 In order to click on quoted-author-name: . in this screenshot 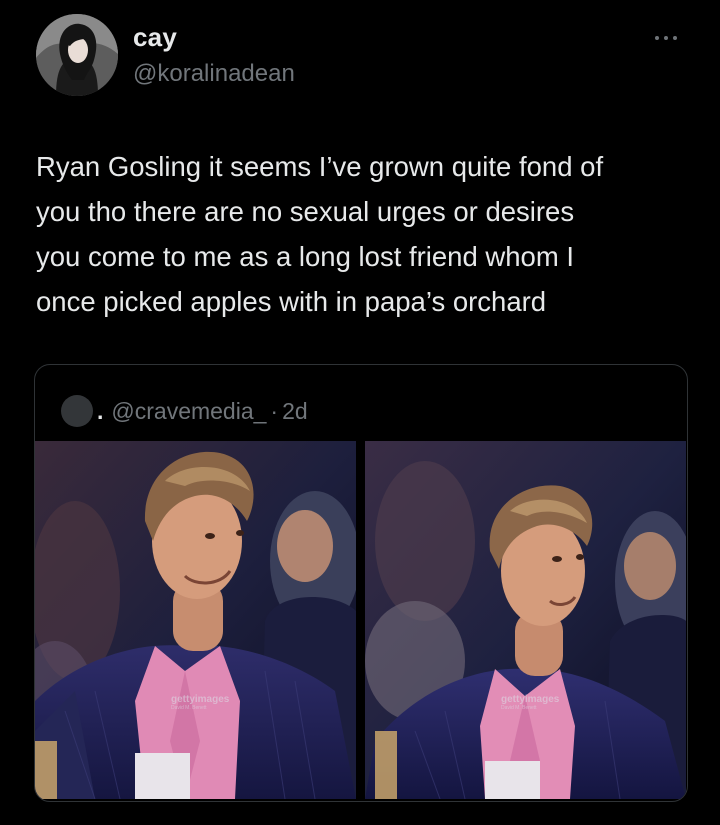, I will do `click(100, 411)`.